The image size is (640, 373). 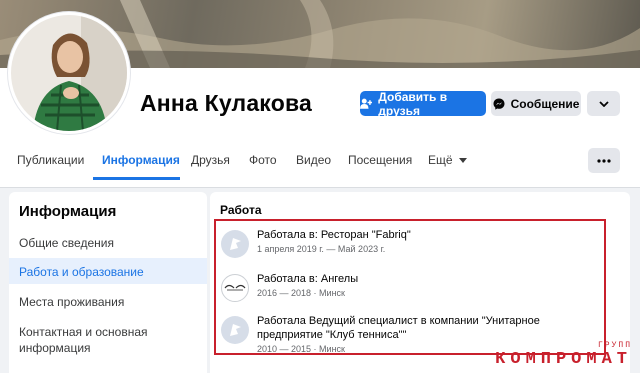 I want to click on work-section-title: Работа, so click(x=241, y=210).